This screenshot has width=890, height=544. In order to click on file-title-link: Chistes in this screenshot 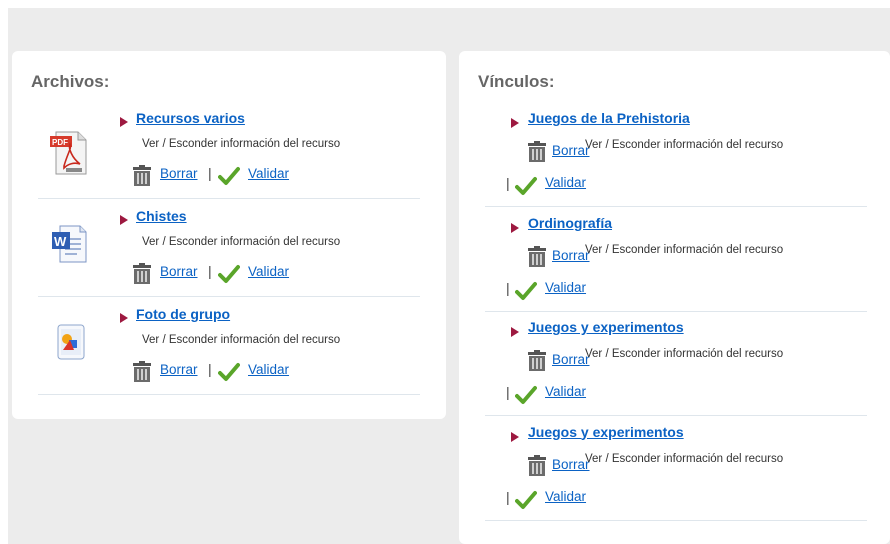, I will do `click(161, 216)`.